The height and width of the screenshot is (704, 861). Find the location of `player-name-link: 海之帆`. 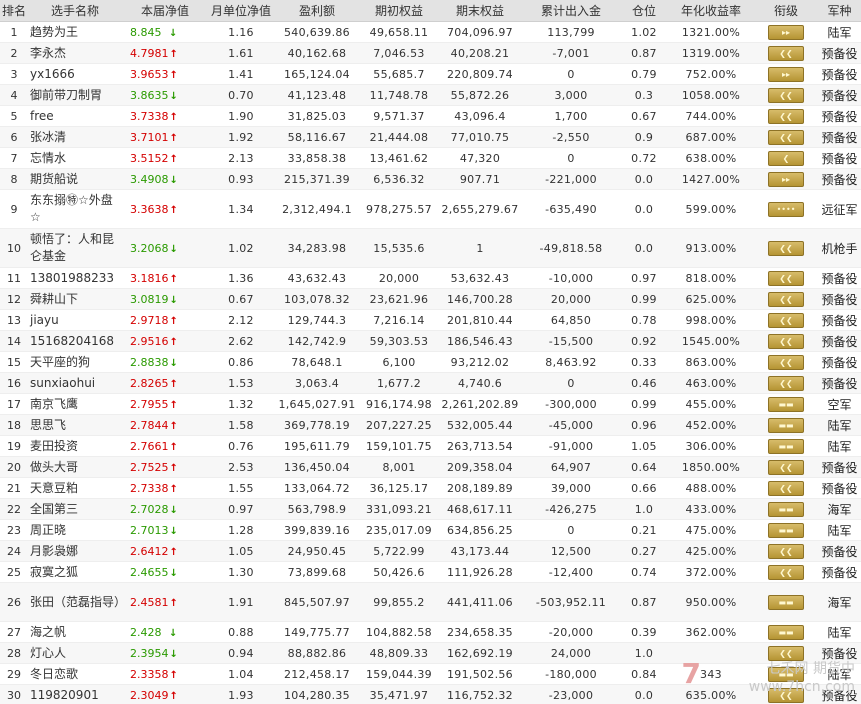

player-name-link: 海之帆 is located at coordinates (75, 632).